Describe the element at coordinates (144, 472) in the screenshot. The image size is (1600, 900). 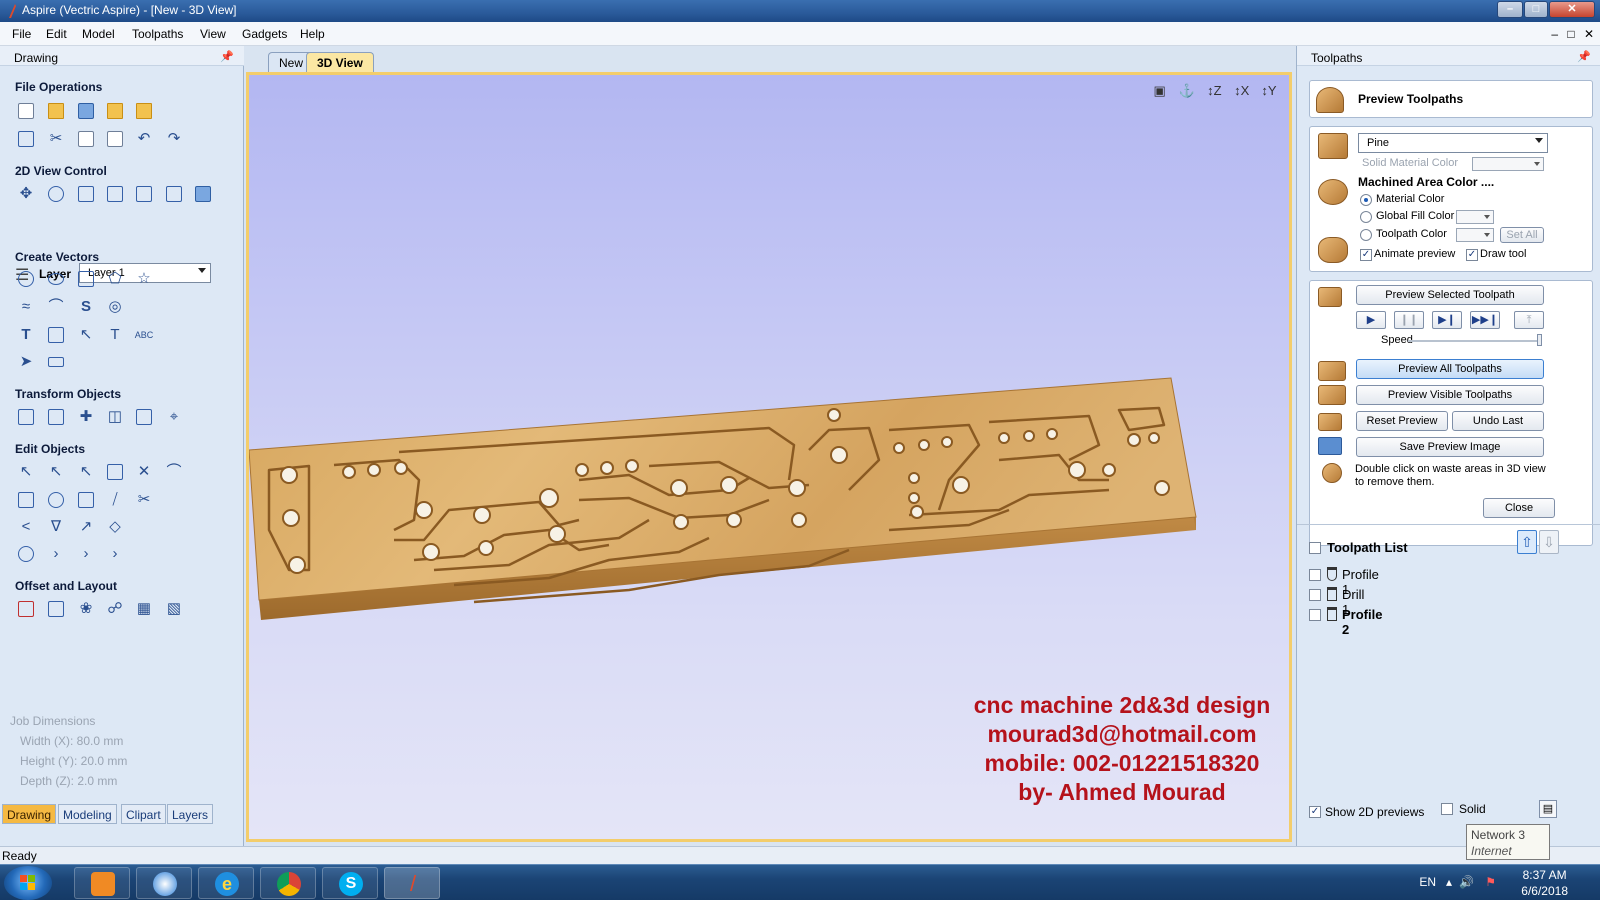
I see `ungroup-icon: ✕` at that location.